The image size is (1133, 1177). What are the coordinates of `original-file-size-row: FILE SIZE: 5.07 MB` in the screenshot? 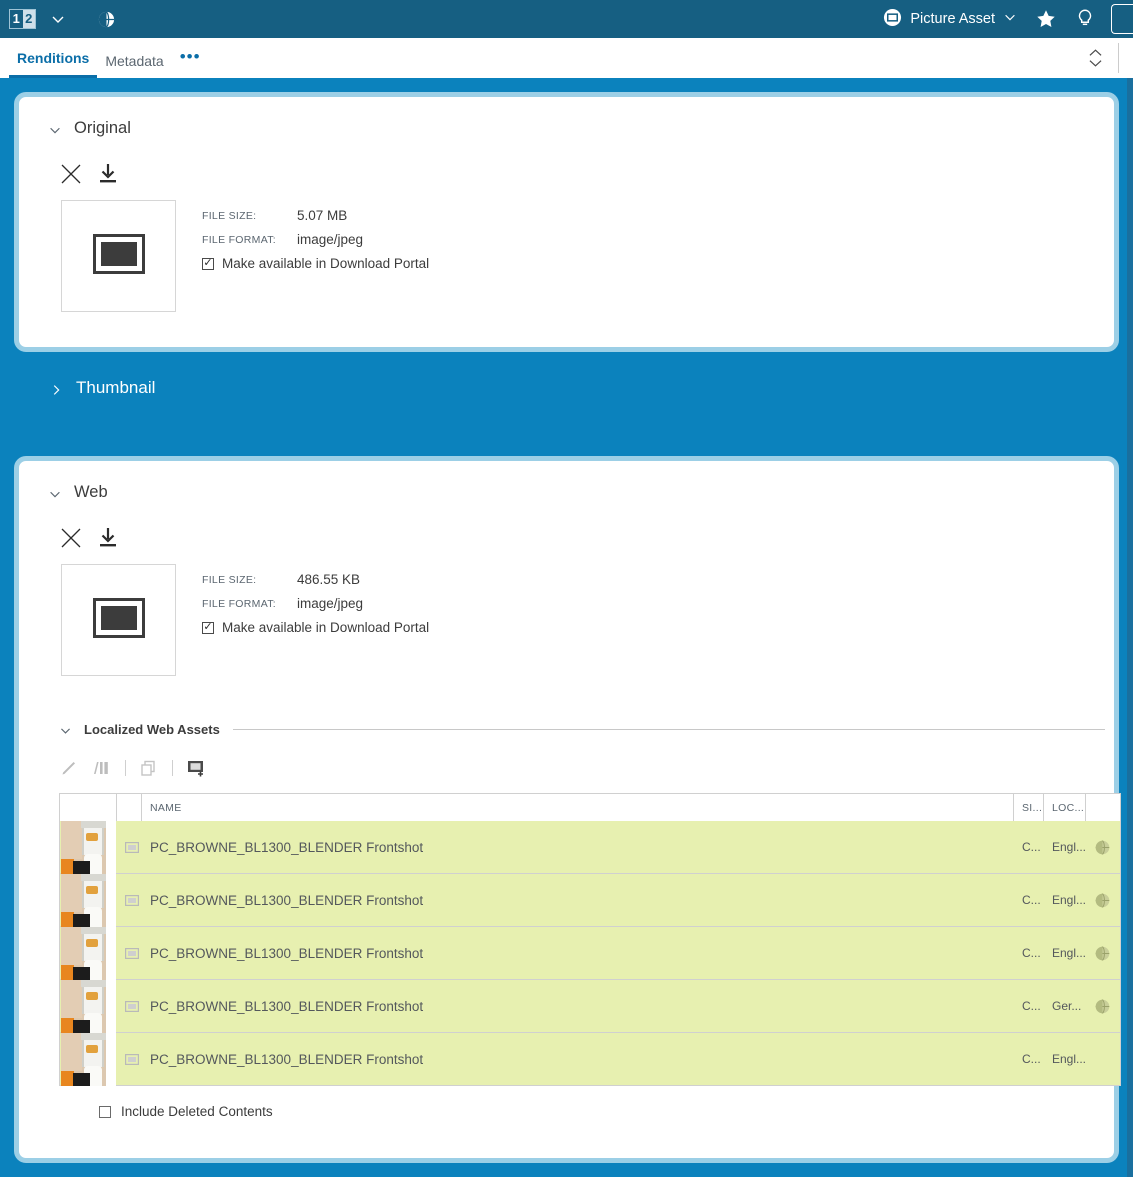 It's located at (315, 215).